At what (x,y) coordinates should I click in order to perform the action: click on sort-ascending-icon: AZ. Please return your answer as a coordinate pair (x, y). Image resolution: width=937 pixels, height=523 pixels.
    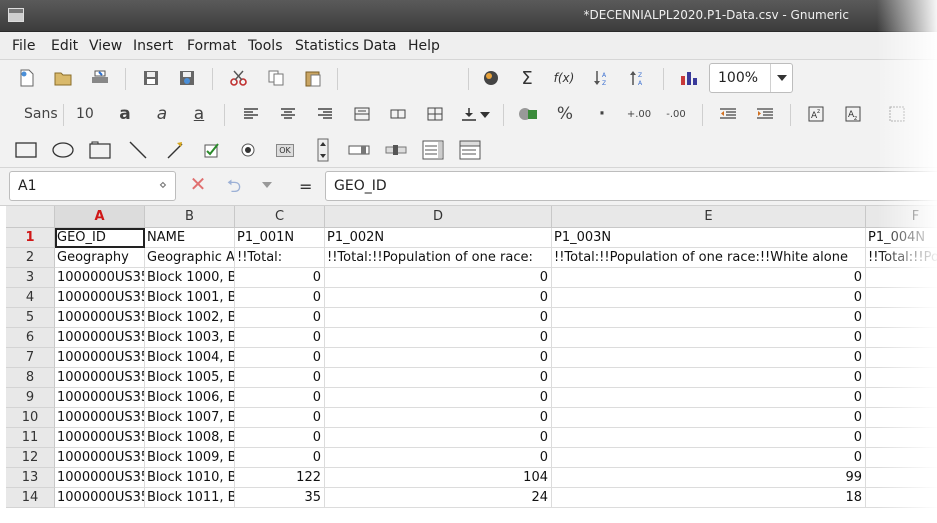
    Looking at the image, I should click on (601, 78).